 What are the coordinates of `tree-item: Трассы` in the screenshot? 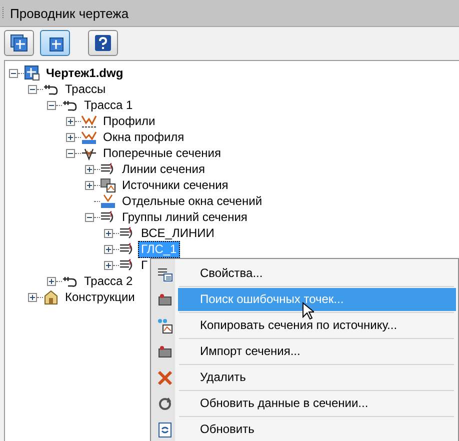 It's located at (85, 89).